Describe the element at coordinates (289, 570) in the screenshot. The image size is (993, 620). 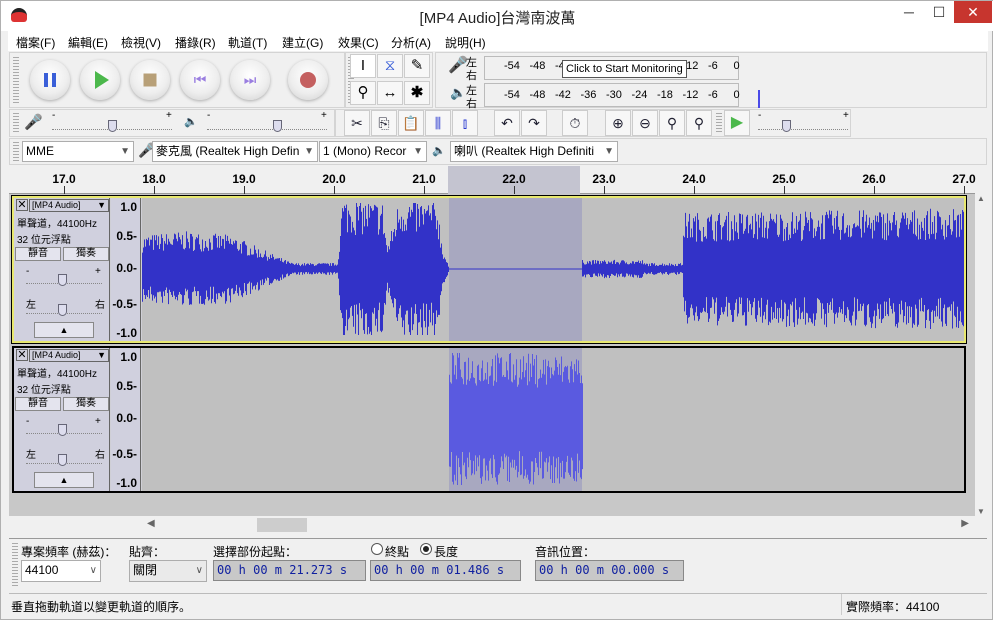
I see `selection-start-field: 00 h 00 m 21.273 s` at that location.